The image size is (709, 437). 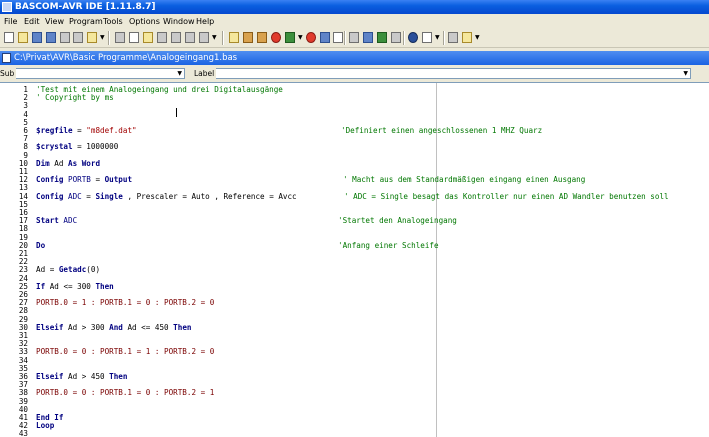 I want to click on menu-options: Options, so click(x=144, y=21).